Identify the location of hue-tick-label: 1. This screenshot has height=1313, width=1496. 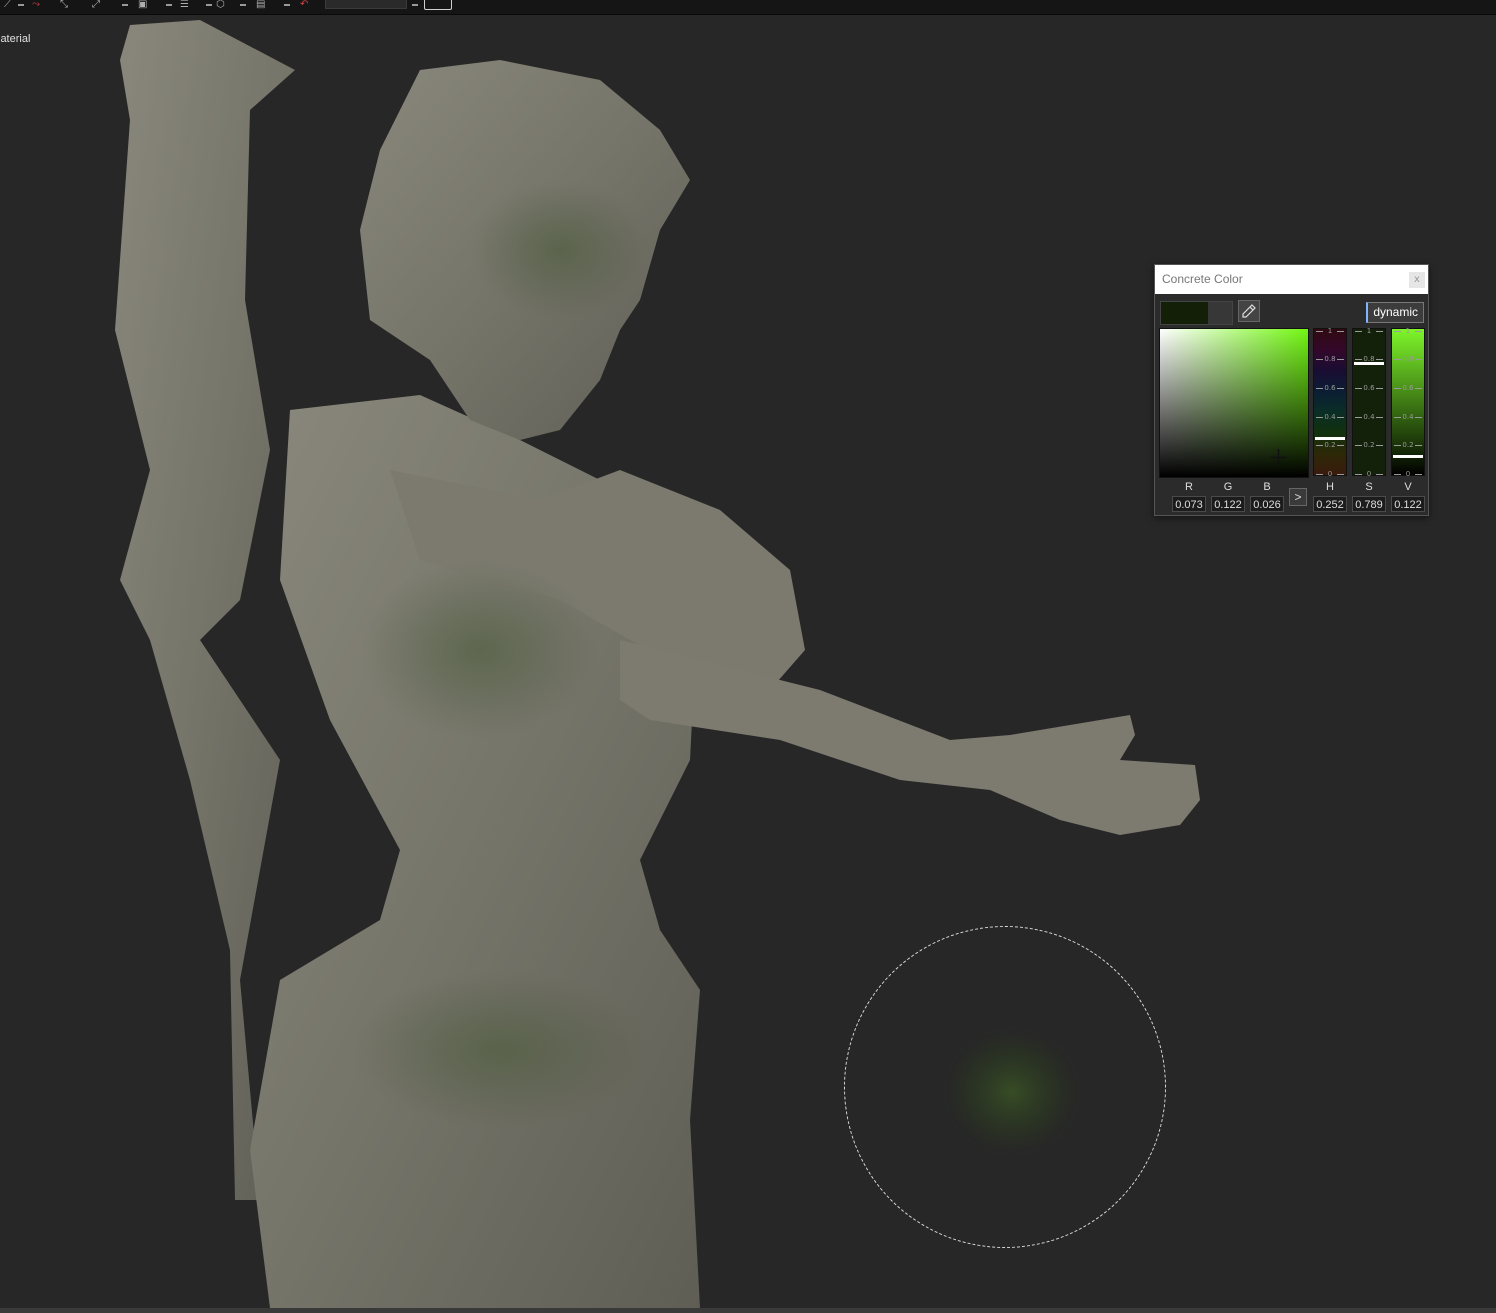
(1330, 331).